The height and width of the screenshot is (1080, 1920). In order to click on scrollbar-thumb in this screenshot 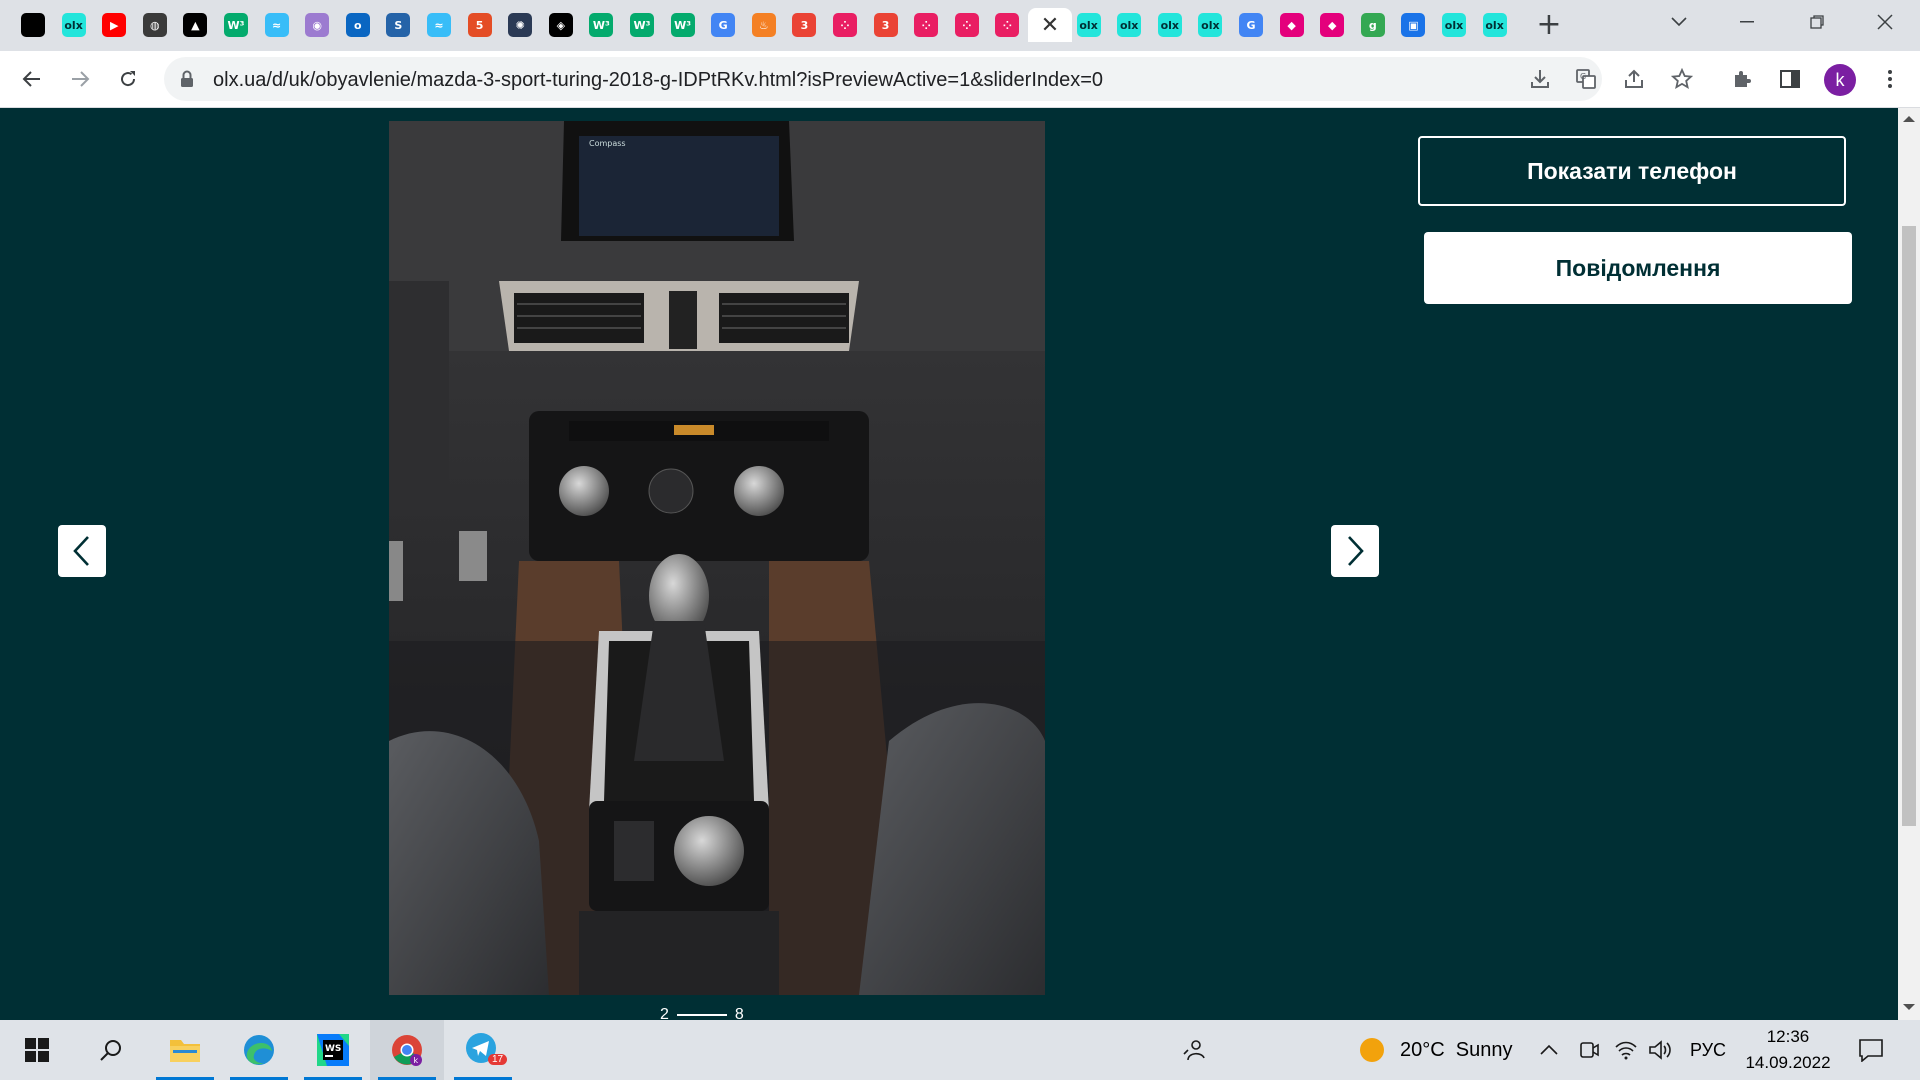, I will do `click(1909, 526)`.